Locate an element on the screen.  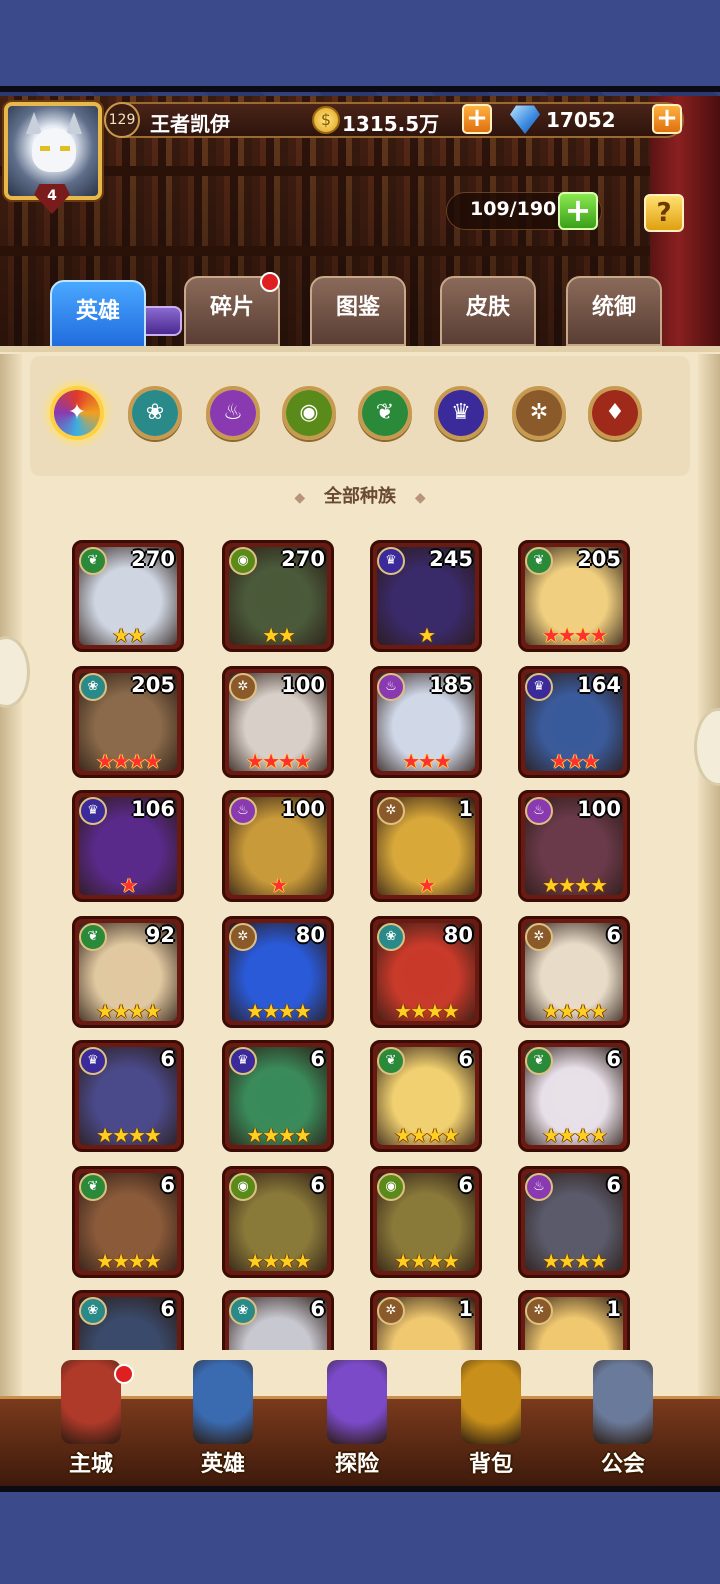
hero-card: ❦ 205 ★★★★ is located at coordinates (574, 596).